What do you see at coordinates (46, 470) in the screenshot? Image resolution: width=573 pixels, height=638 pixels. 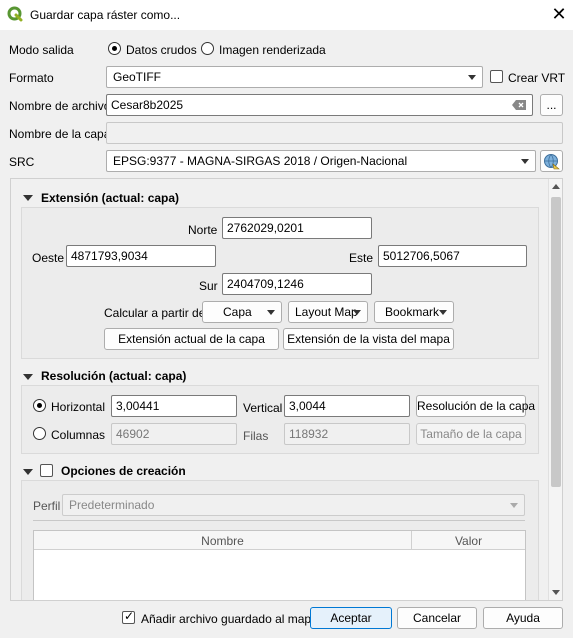 I see `creation-options-checkbox` at bounding box center [46, 470].